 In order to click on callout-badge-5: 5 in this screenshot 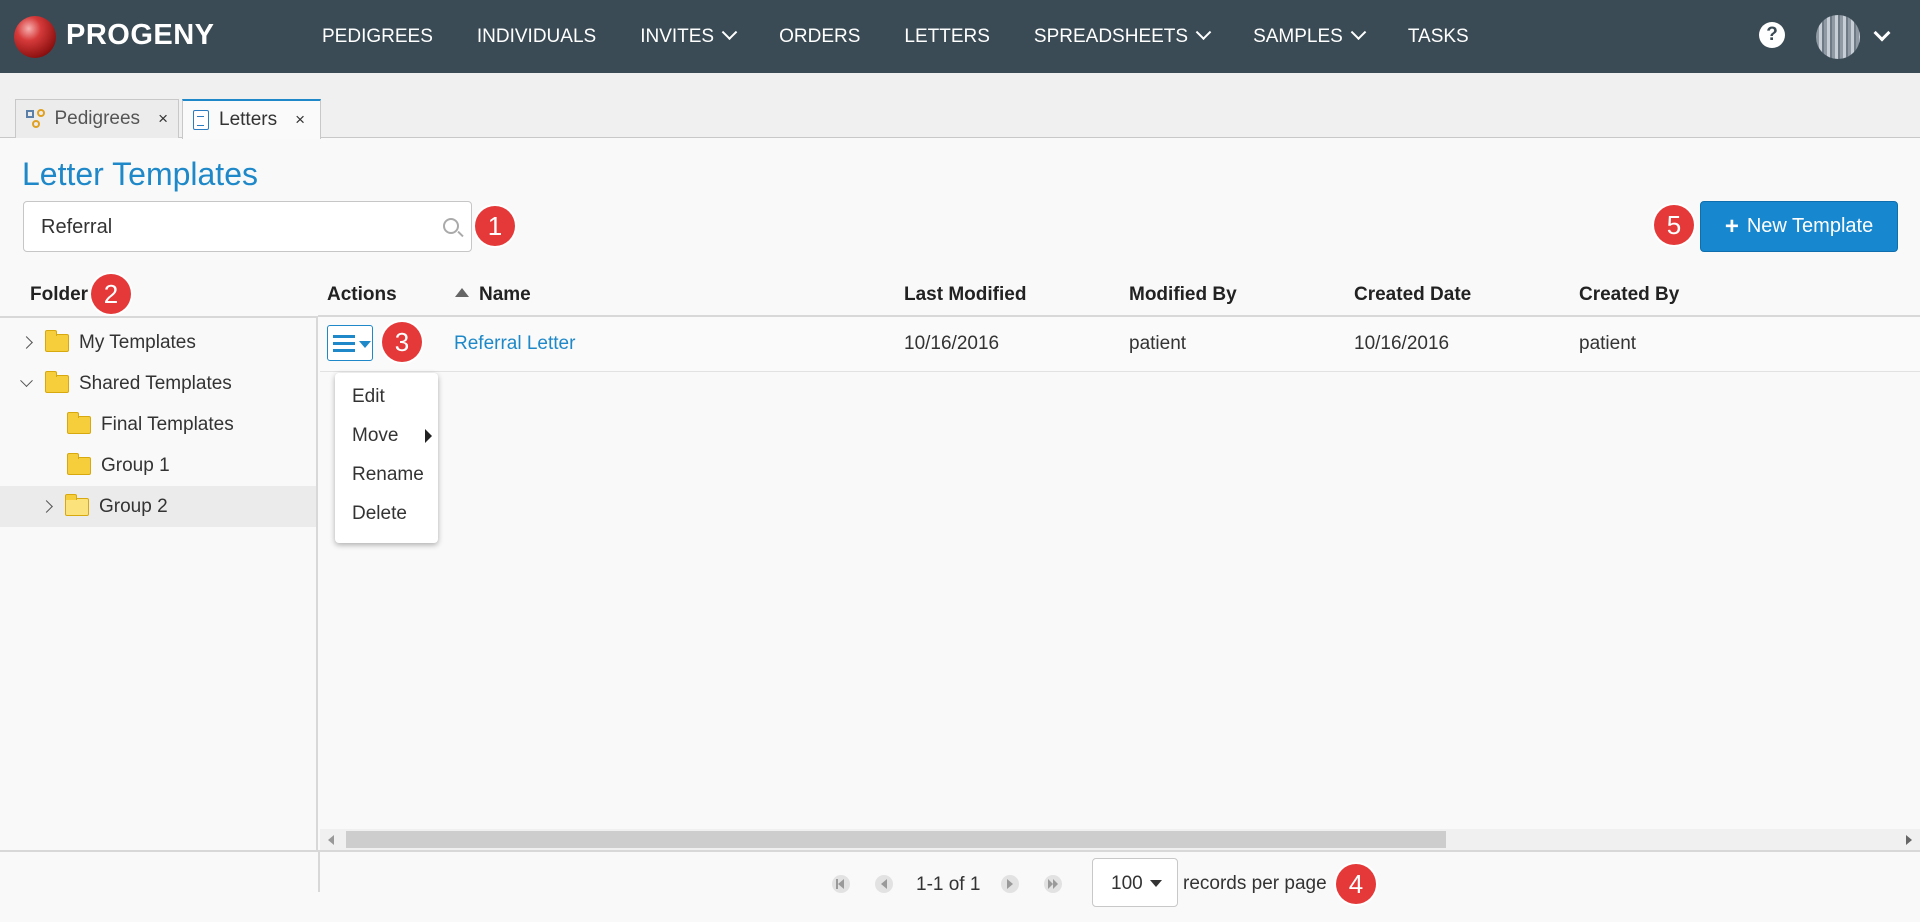, I will do `click(1674, 225)`.